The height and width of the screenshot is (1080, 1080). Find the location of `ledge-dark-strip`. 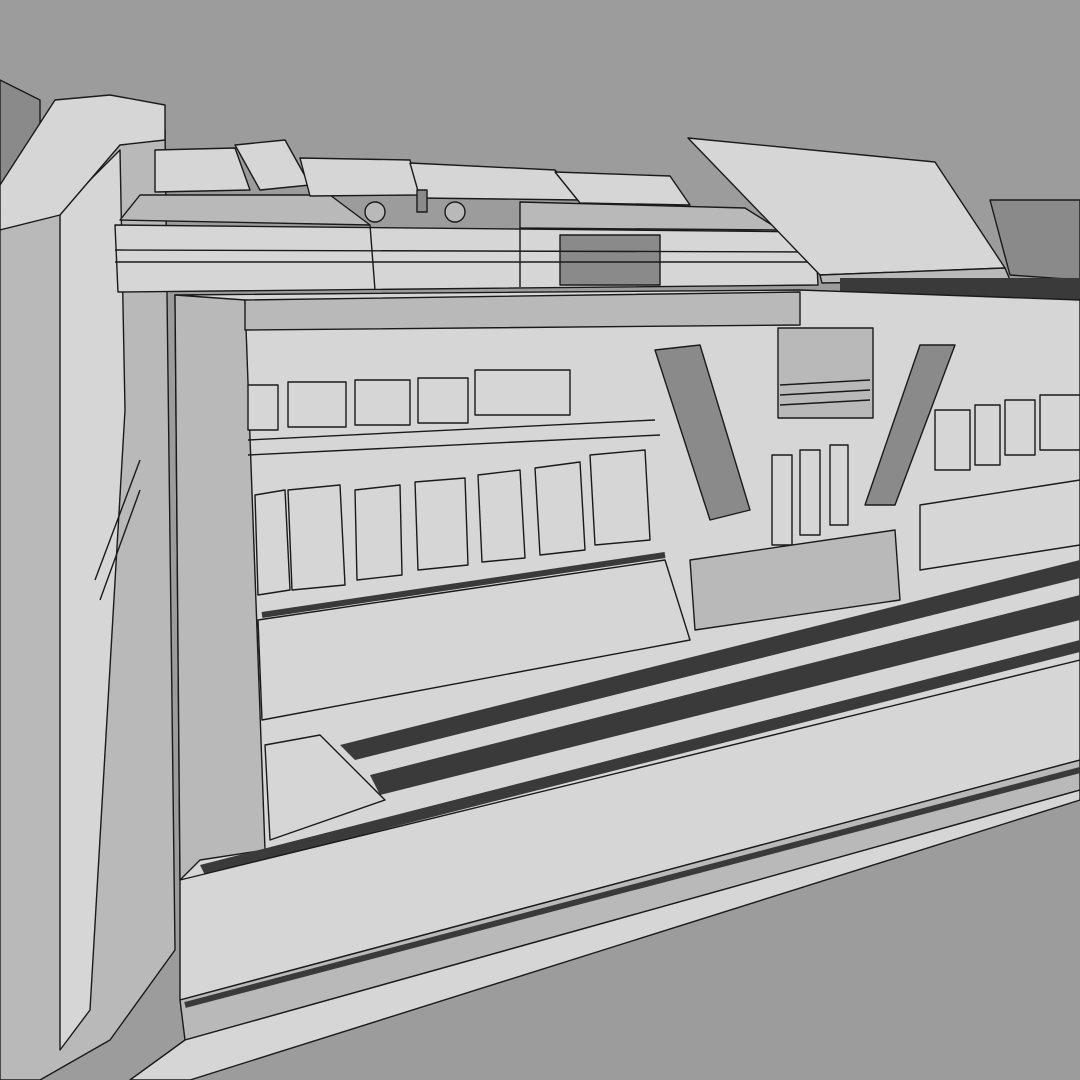

ledge-dark-strip is located at coordinates (610, 260).